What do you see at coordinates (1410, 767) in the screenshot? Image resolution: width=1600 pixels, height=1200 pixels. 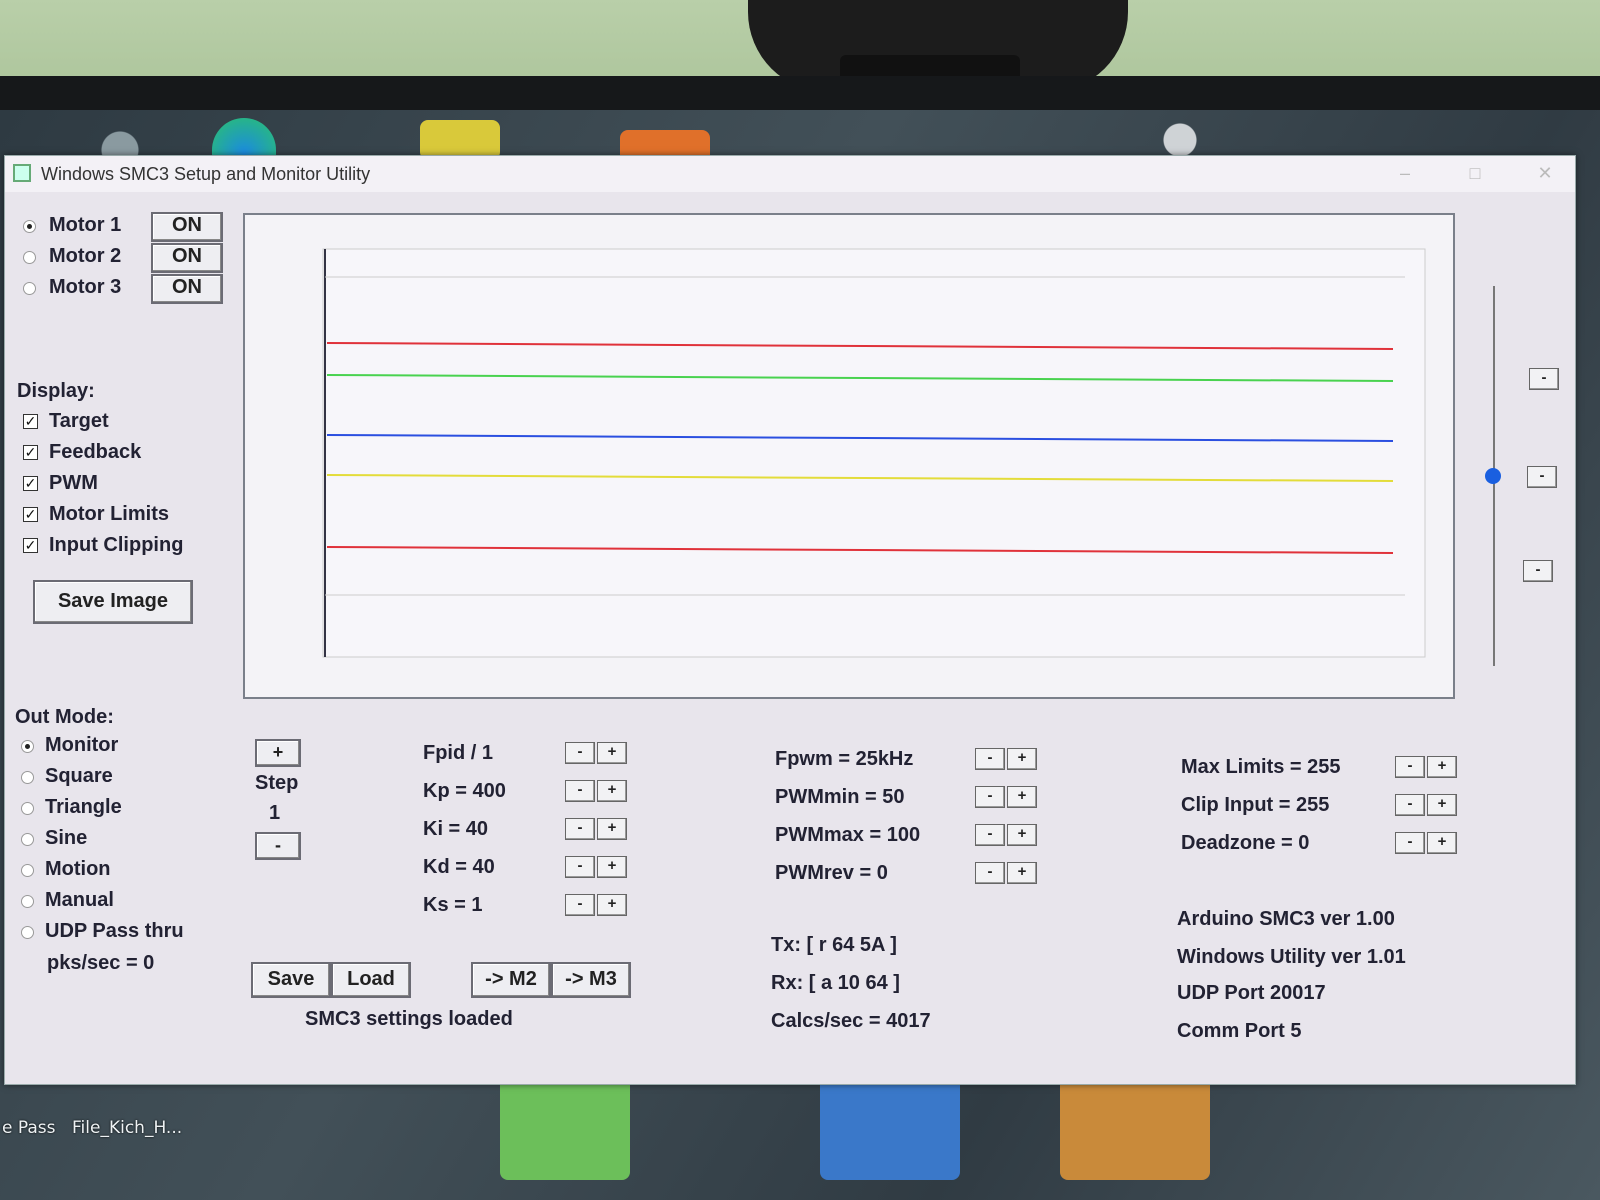 I see `max-limits-minus-button: -` at bounding box center [1410, 767].